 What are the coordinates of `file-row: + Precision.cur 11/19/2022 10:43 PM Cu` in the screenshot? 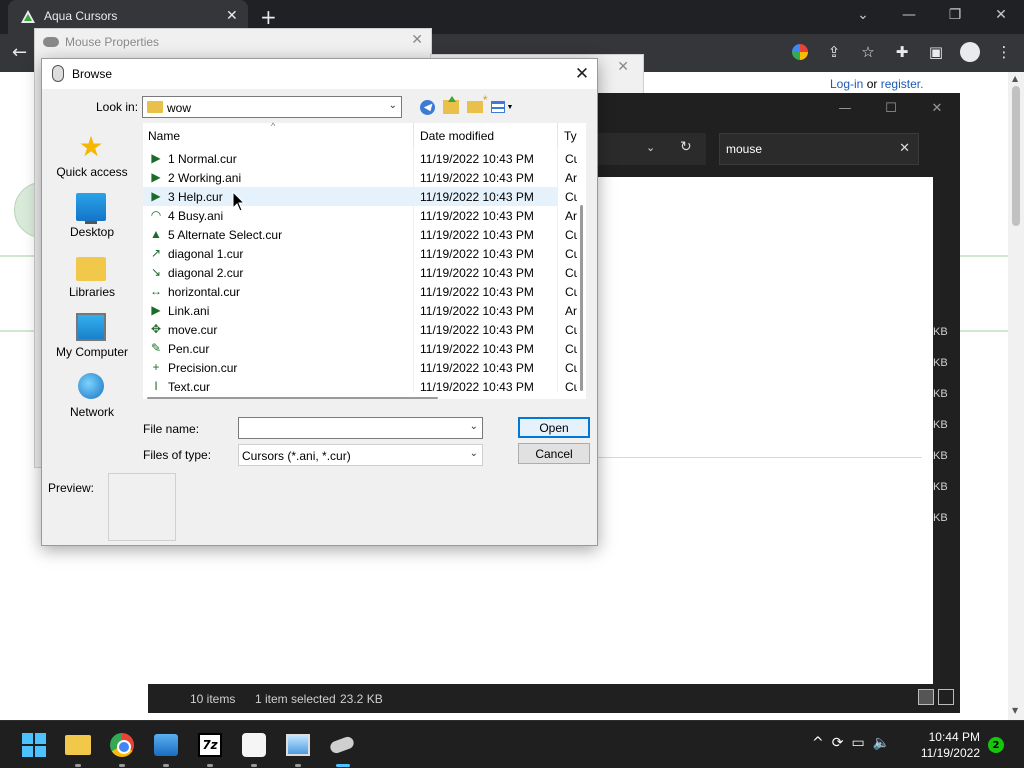 It's located at (360, 367).